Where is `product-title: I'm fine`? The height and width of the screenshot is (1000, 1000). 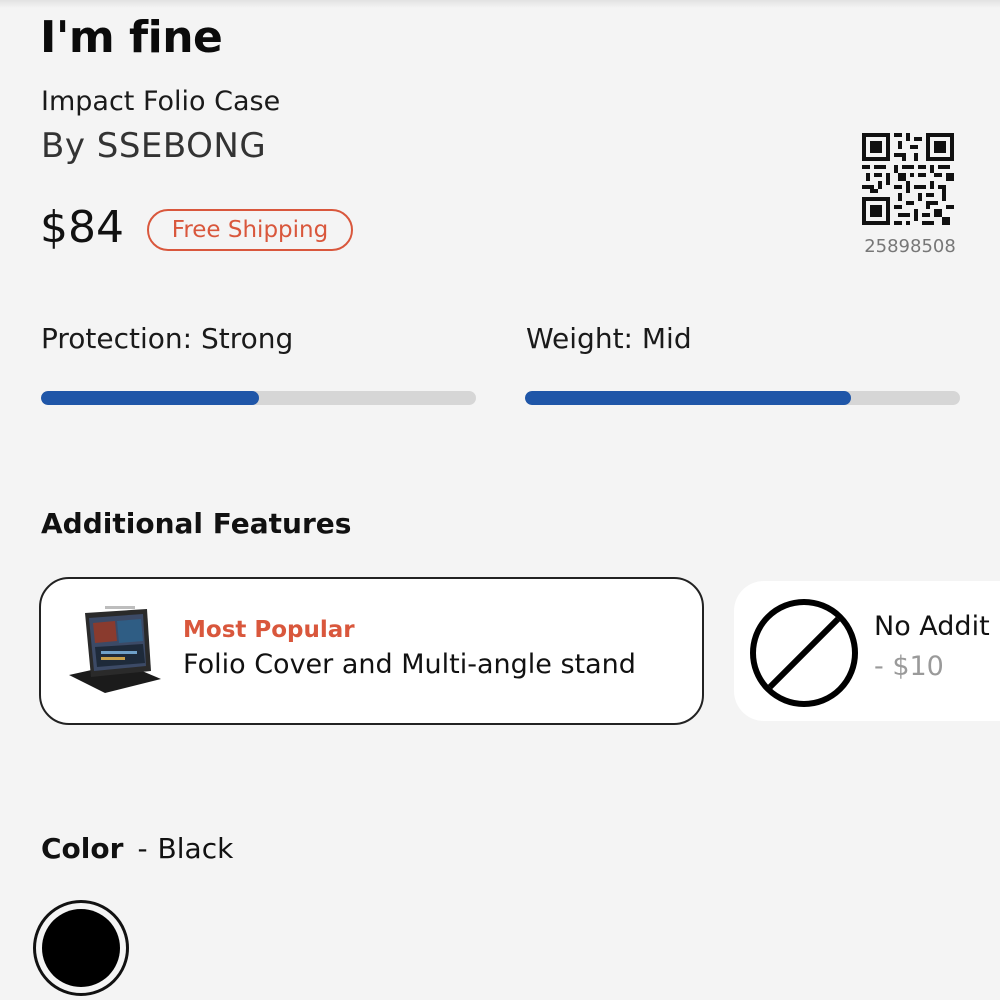
product-title: I'm fine is located at coordinates (131, 37).